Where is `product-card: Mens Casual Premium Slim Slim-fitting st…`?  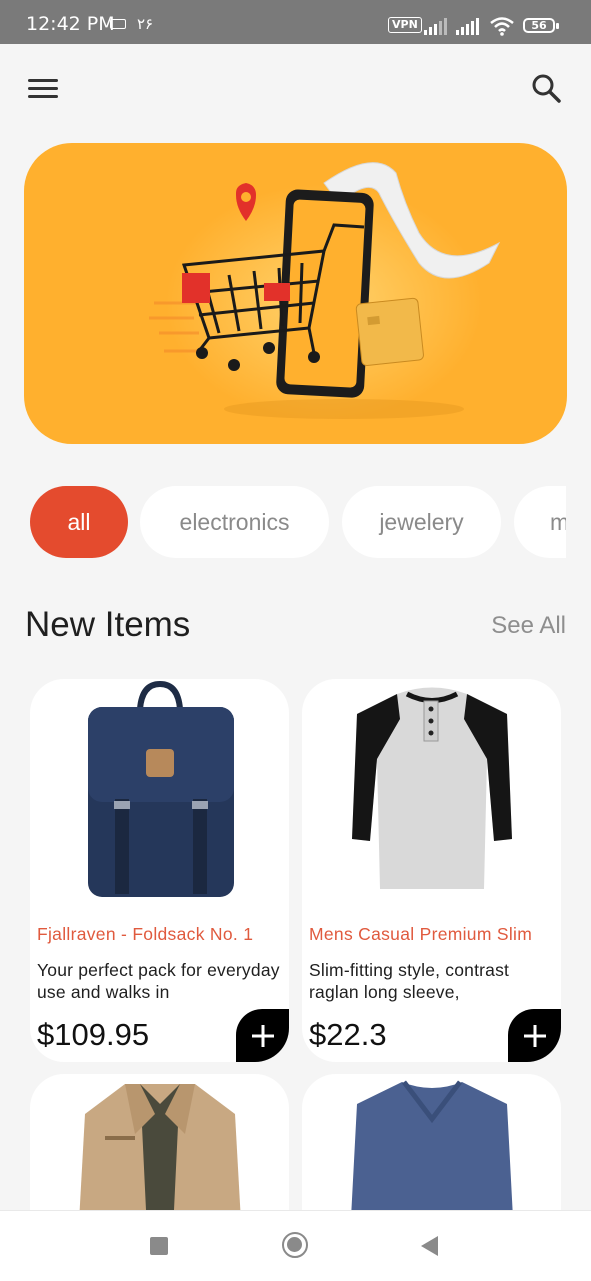
product-card: Mens Casual Premium Slim Slim-fitting st… is located at coordinates (431, 870).